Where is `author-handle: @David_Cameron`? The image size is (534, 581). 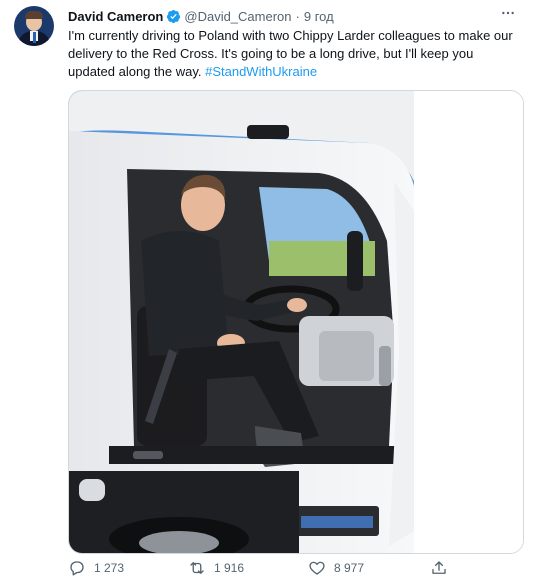
author-handle: @David_Cameron is located at coordinates (237, 16).